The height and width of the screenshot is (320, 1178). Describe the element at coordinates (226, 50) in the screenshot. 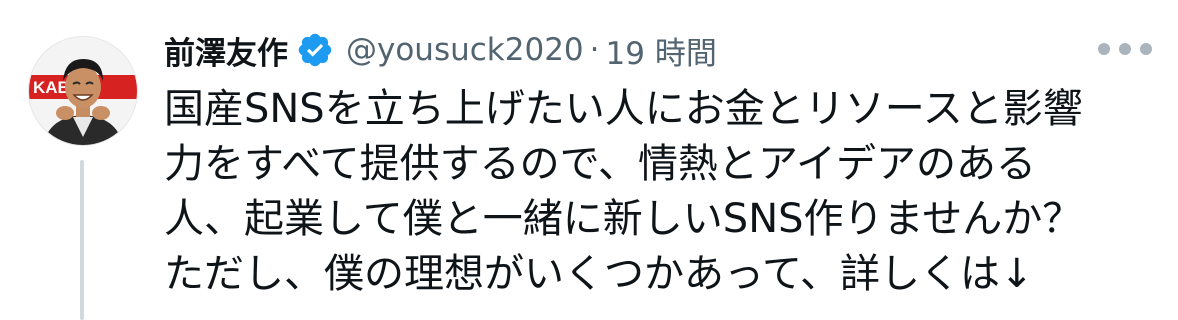

I see `display-name: 前澤友作` at that location.